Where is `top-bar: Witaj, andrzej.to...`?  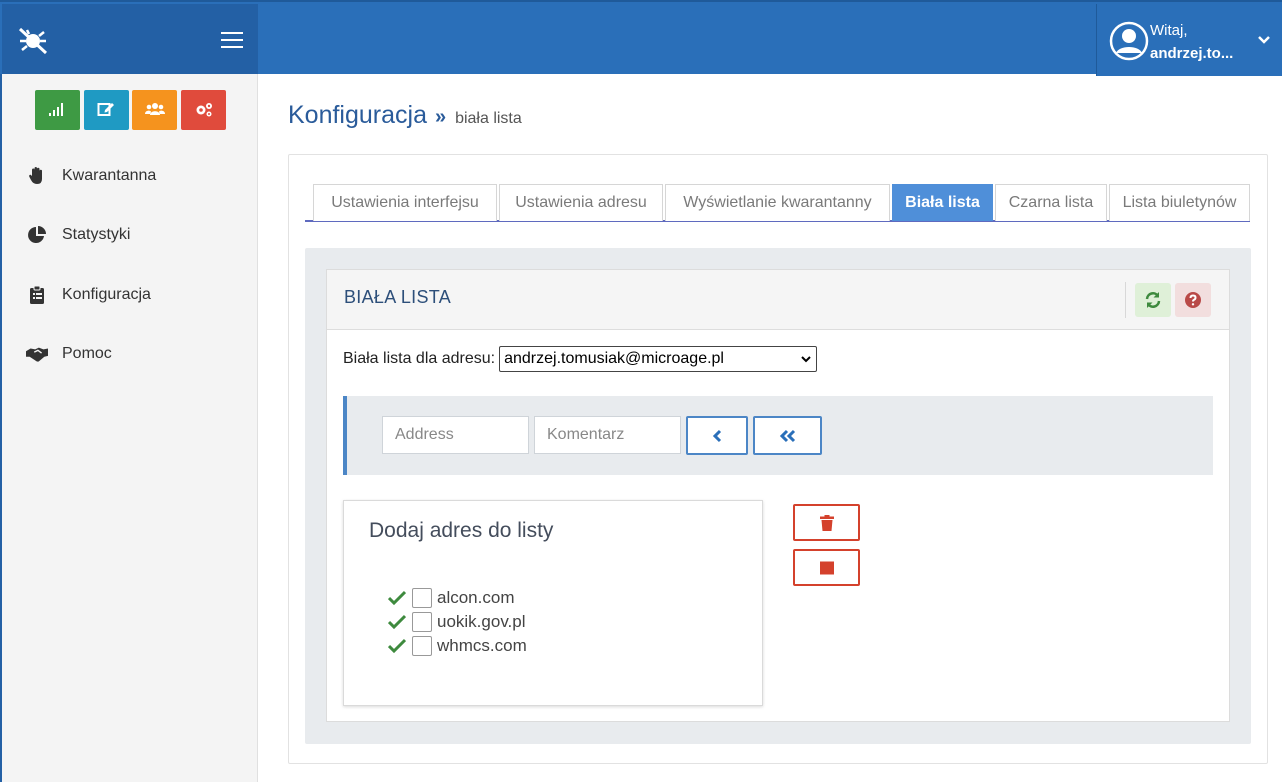
top-bar: Witaj, andrzej.to... is located at coordinates (641, 38).